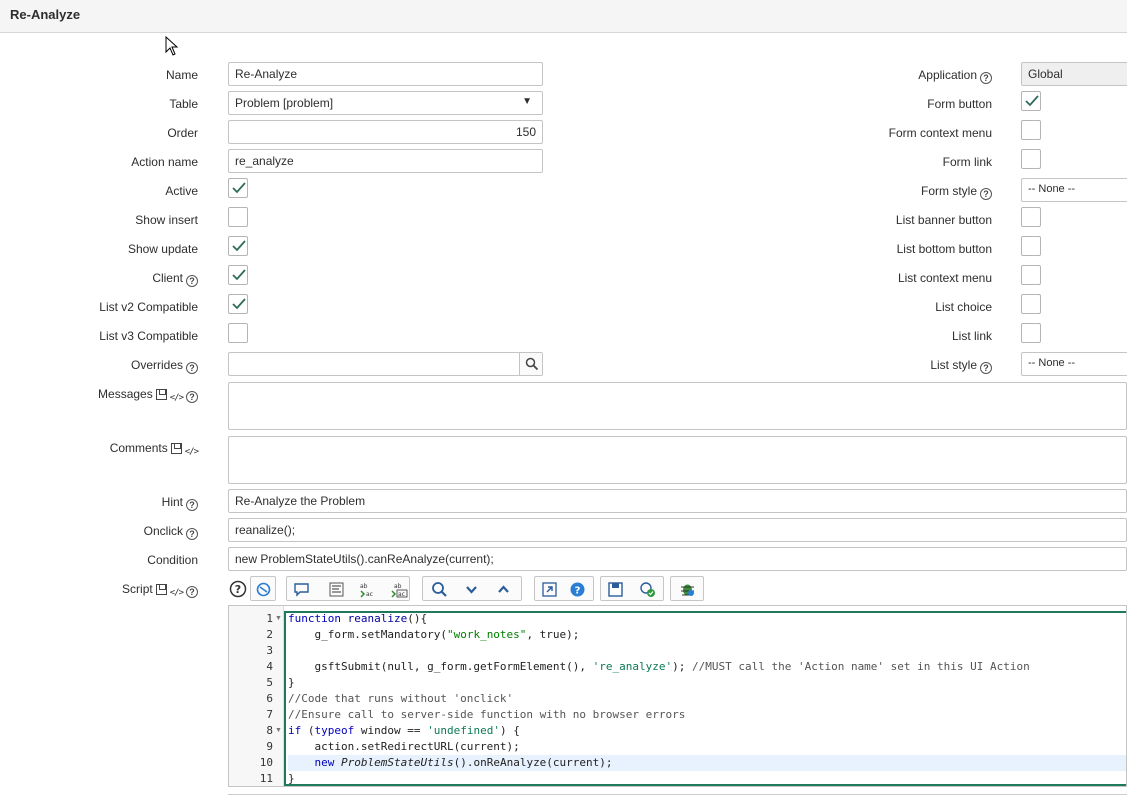  What do you see at coordinates (181, 75) in the screenshot?
I see `label-name: Name` at bounding box center [181, 75].